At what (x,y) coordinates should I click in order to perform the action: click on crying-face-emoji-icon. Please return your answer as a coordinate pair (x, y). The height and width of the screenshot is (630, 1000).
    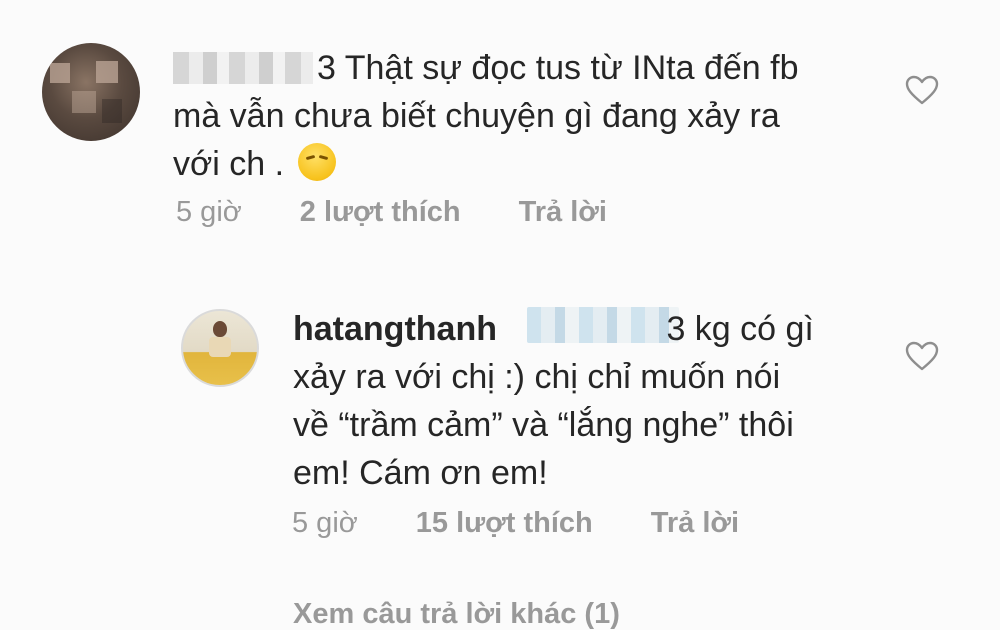
    Looking at the image, I should click on (316, 162).